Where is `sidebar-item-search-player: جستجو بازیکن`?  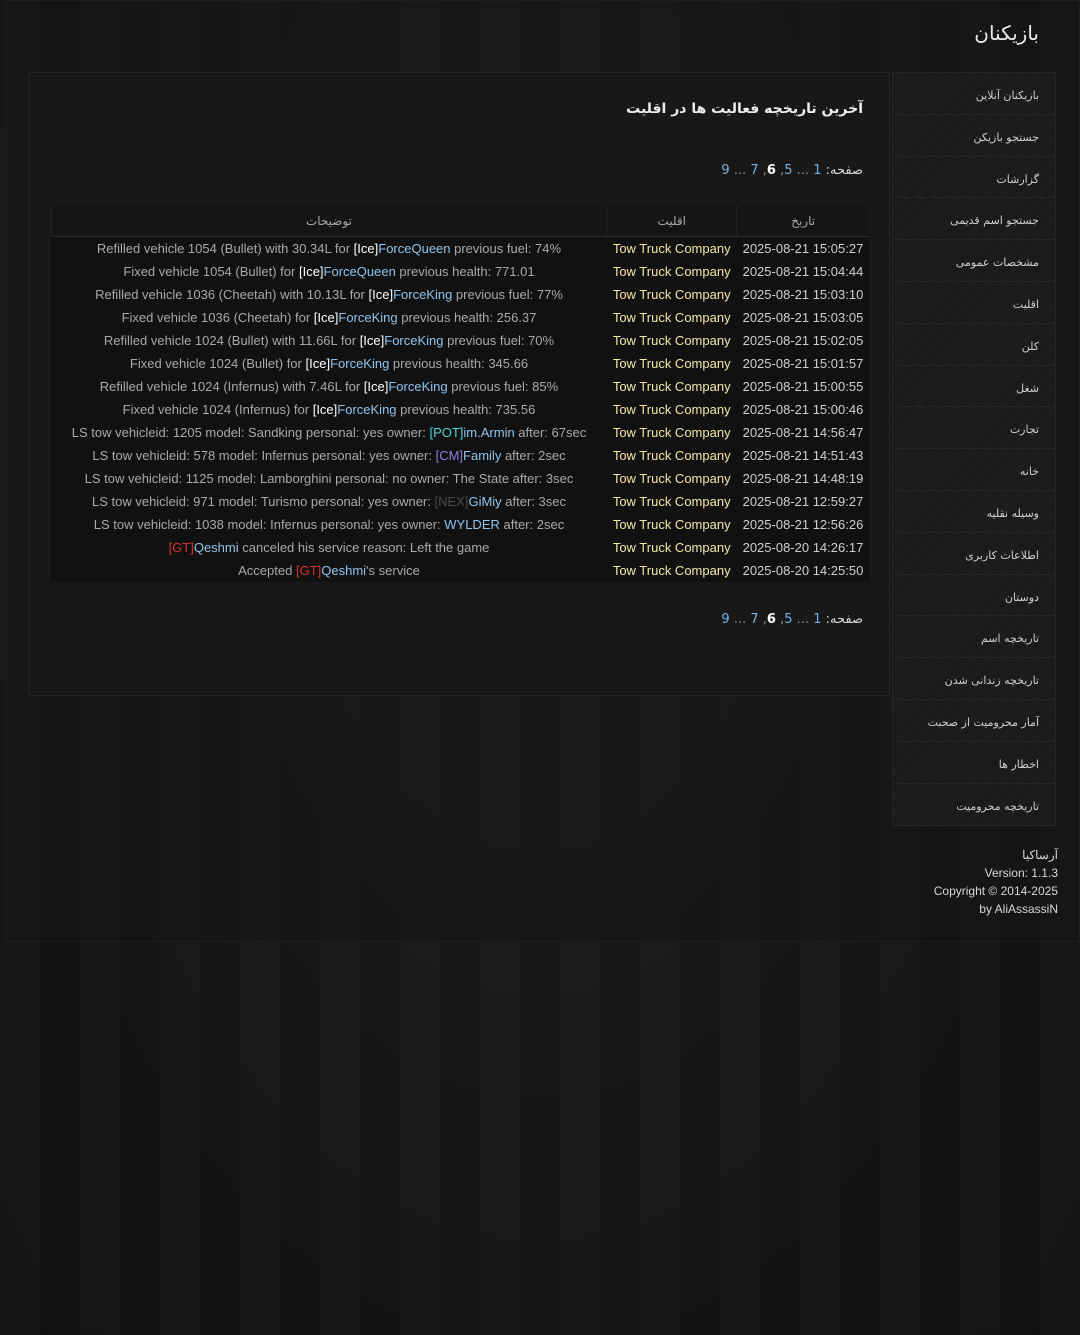 sidebar-item-search-player: جستجو بازیکن is located at coordinates (974, 135).